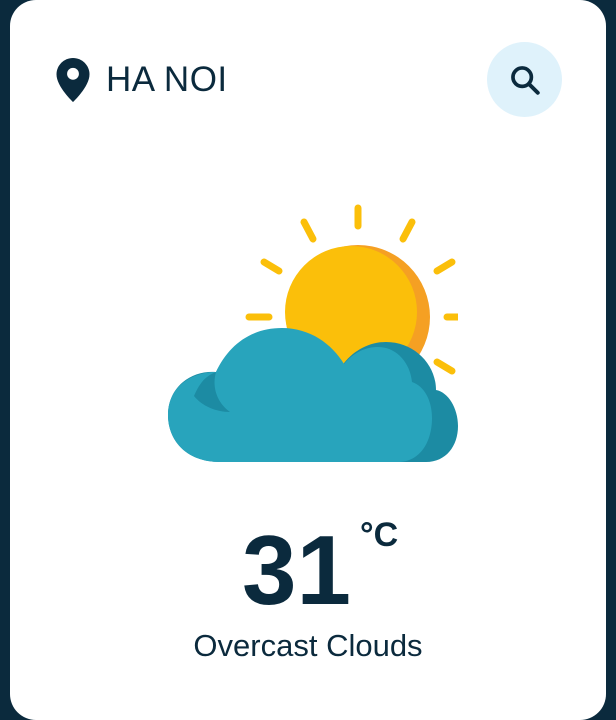  I want to click on search-button, so click(524, 79).